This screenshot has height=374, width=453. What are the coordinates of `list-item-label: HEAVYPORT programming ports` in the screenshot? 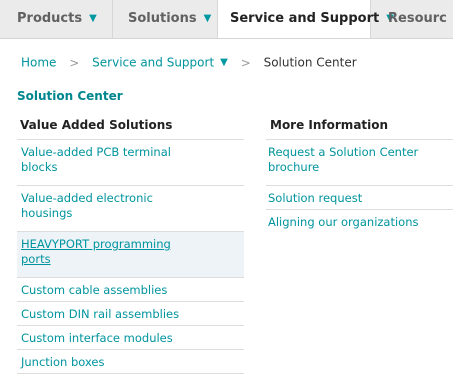 It's located at (96, 251).